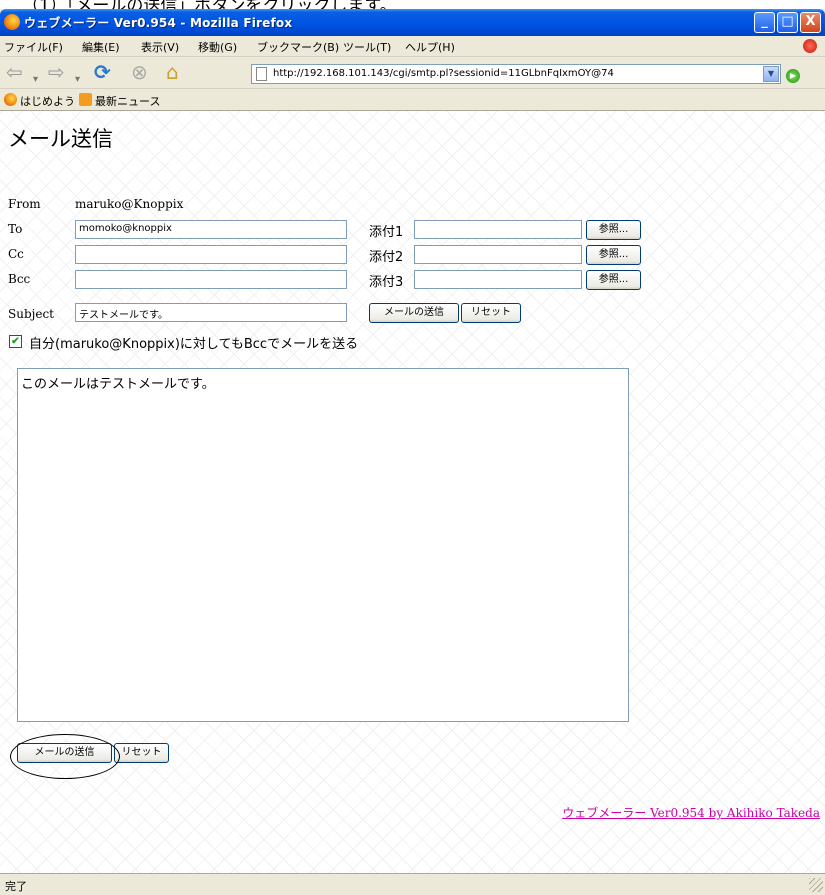  What do you see at coordinates (298, 47) in the screenshot?
I see `menu-bookmarks: ブックマーク(B)` at bounding box center [298, 47].